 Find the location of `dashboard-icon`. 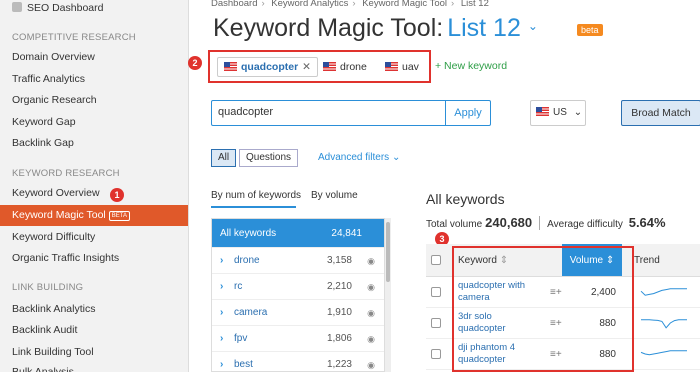

dashboard-icon is located at coordinates (17, 7).